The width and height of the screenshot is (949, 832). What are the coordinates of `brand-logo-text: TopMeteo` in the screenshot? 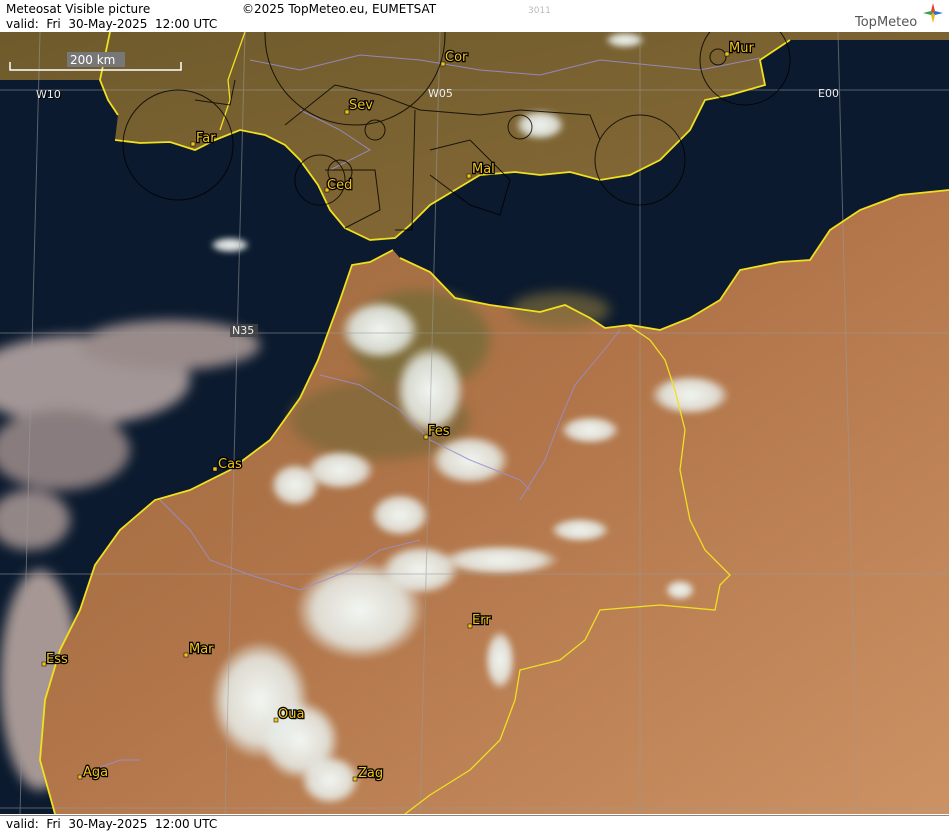 It's located at (886, 23).